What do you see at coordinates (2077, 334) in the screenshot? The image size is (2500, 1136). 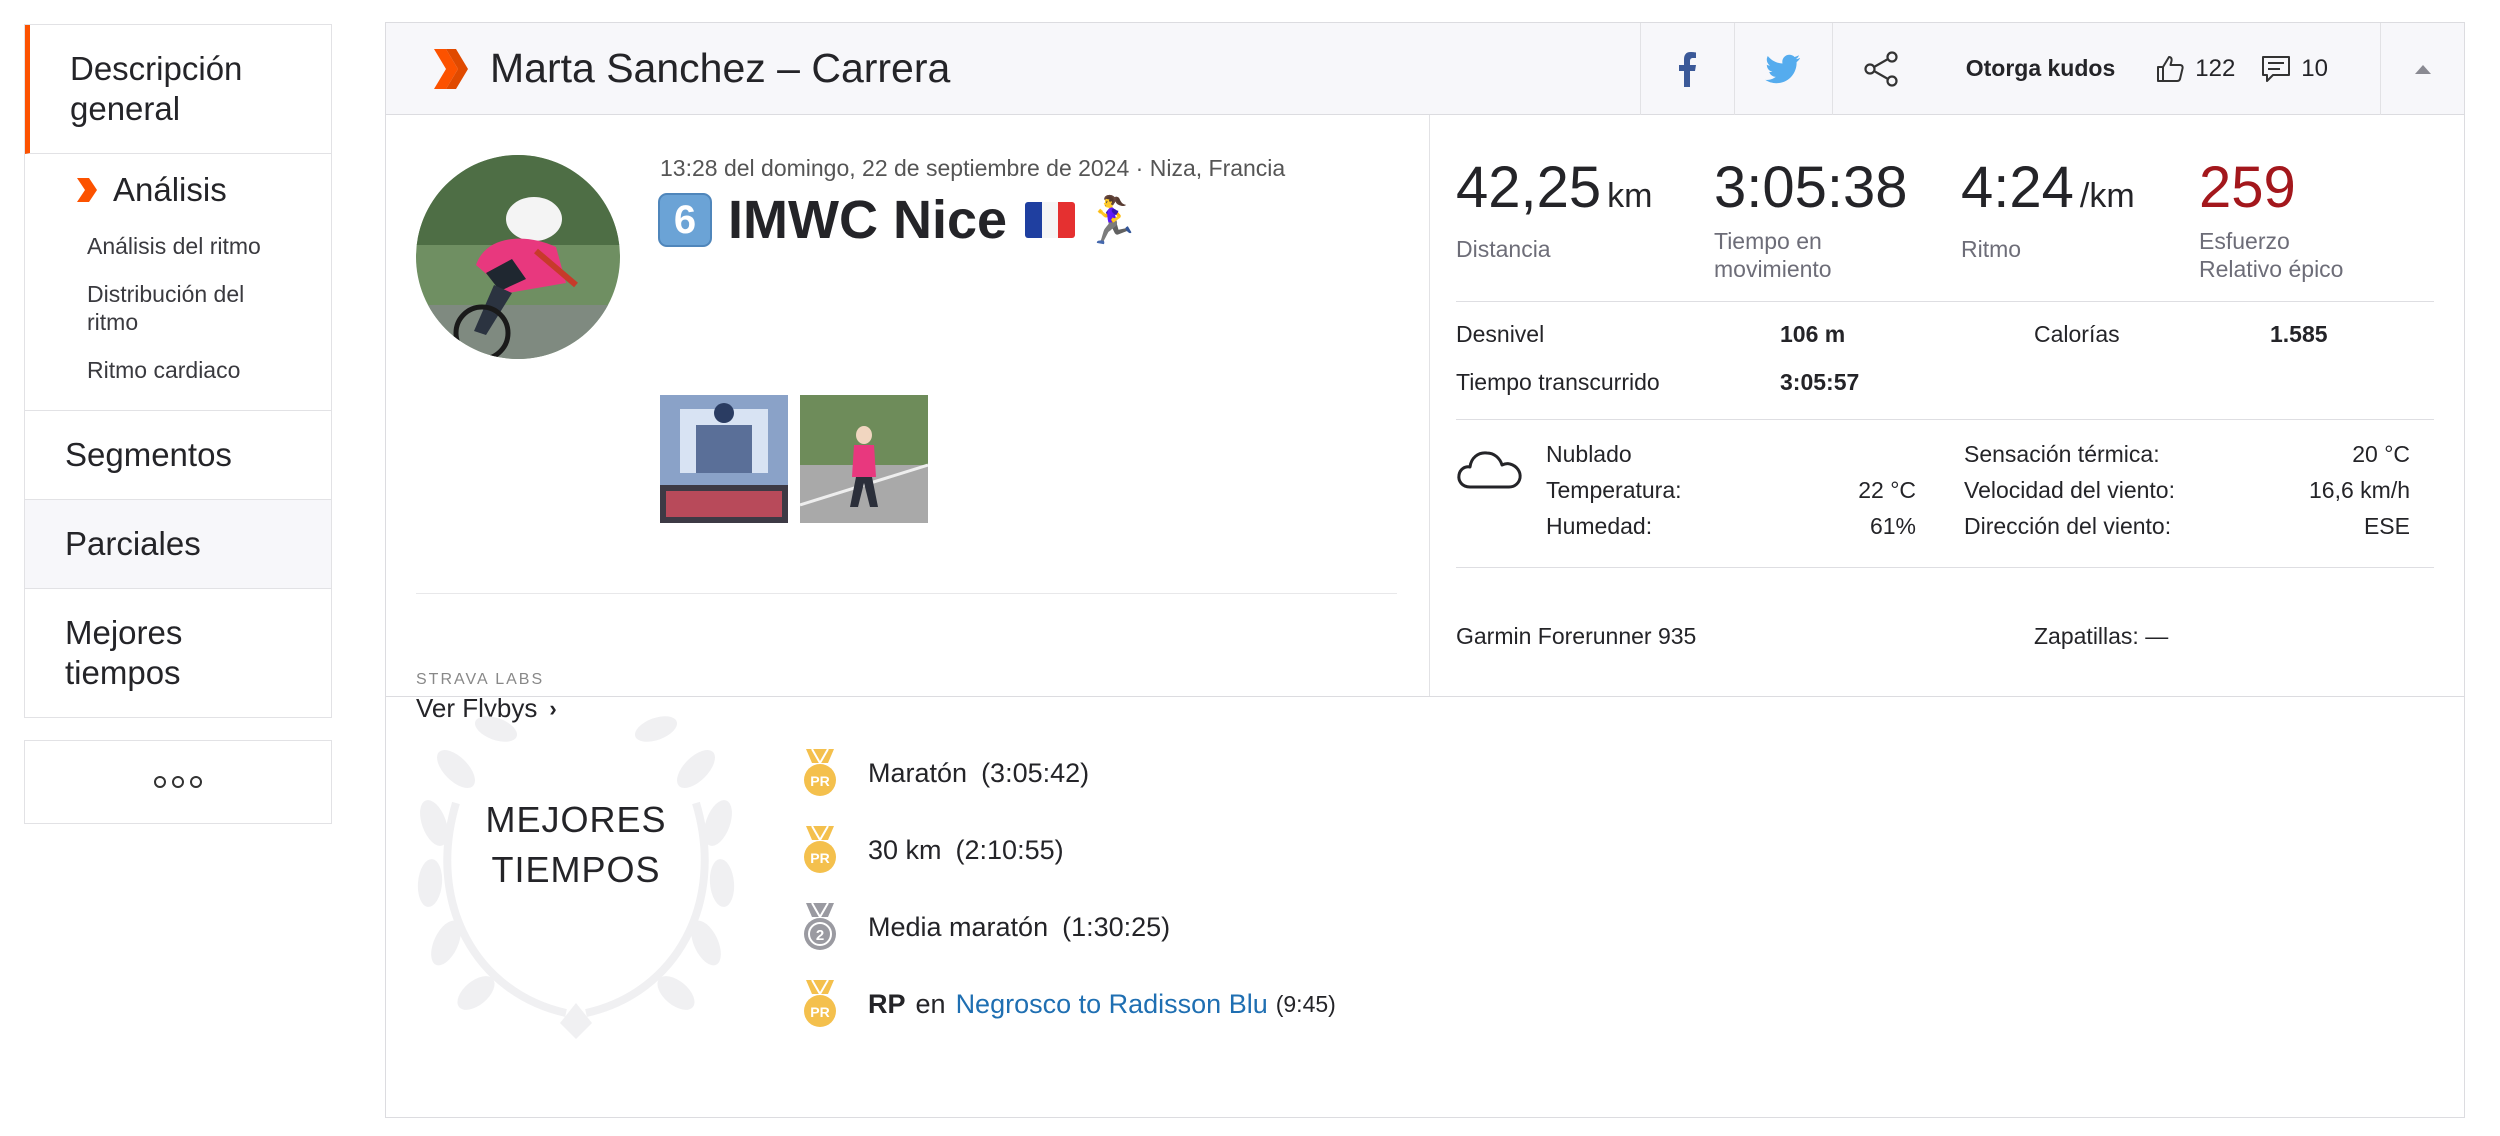 I see `calories-label: Calorías` at bounding box center [2077, 334].